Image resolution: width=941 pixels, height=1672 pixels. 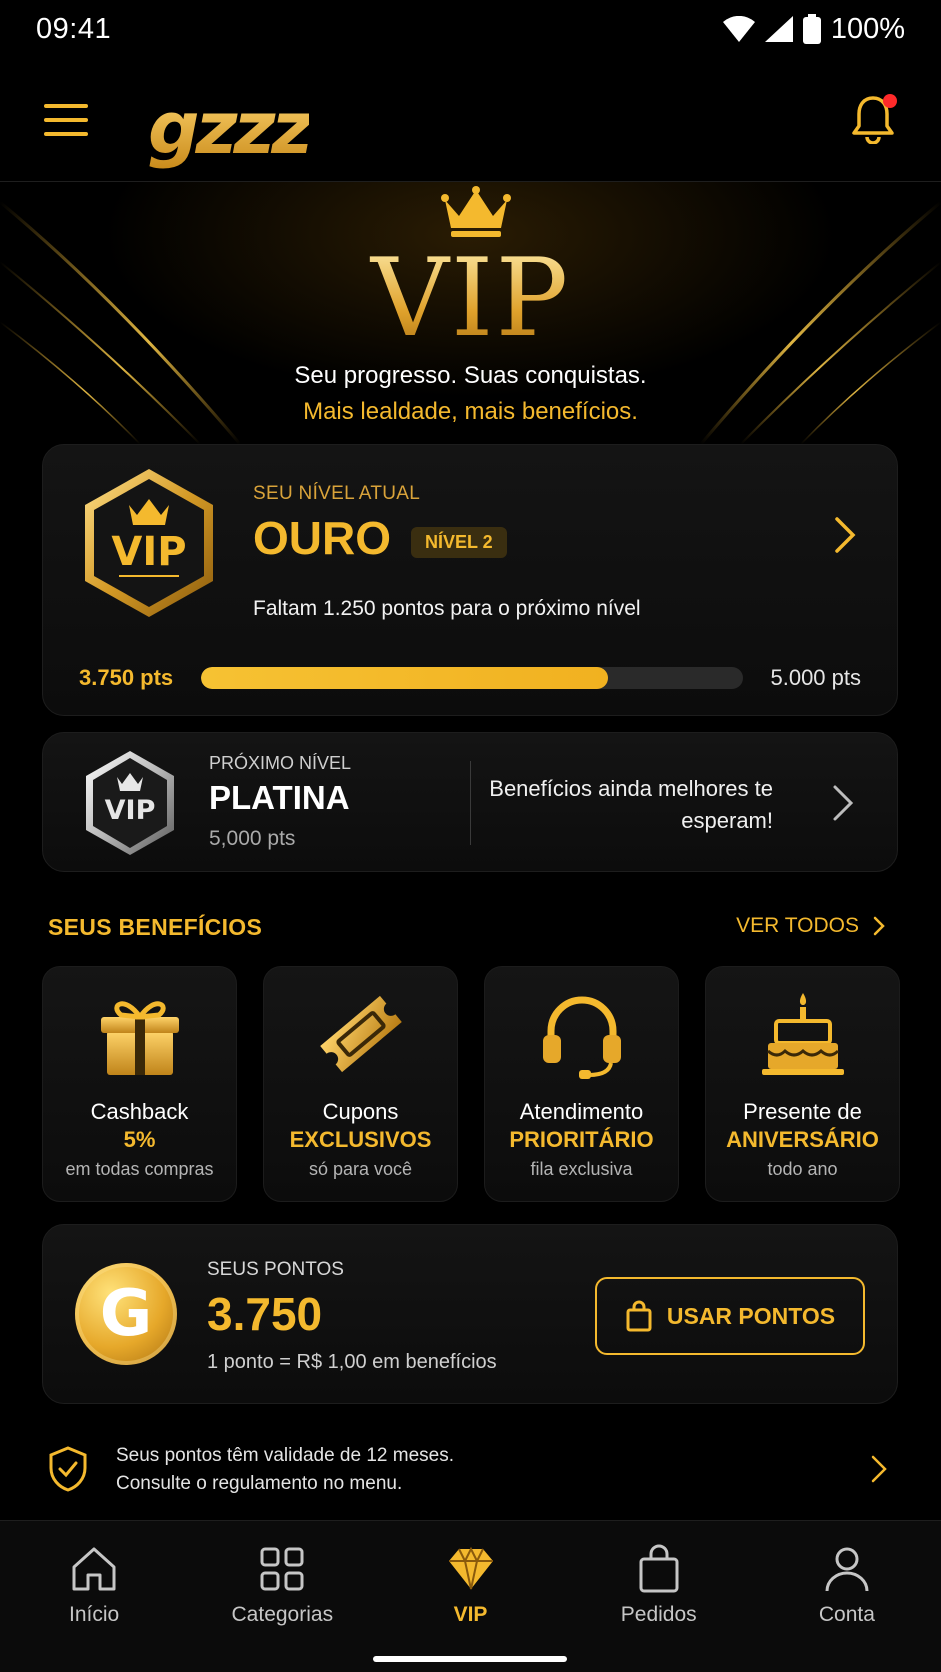 What do you see at coordinates (275, 1269) in the screenshot?
I see `points-label: SEUS PONTOS` at bounding box center [275, 1269].